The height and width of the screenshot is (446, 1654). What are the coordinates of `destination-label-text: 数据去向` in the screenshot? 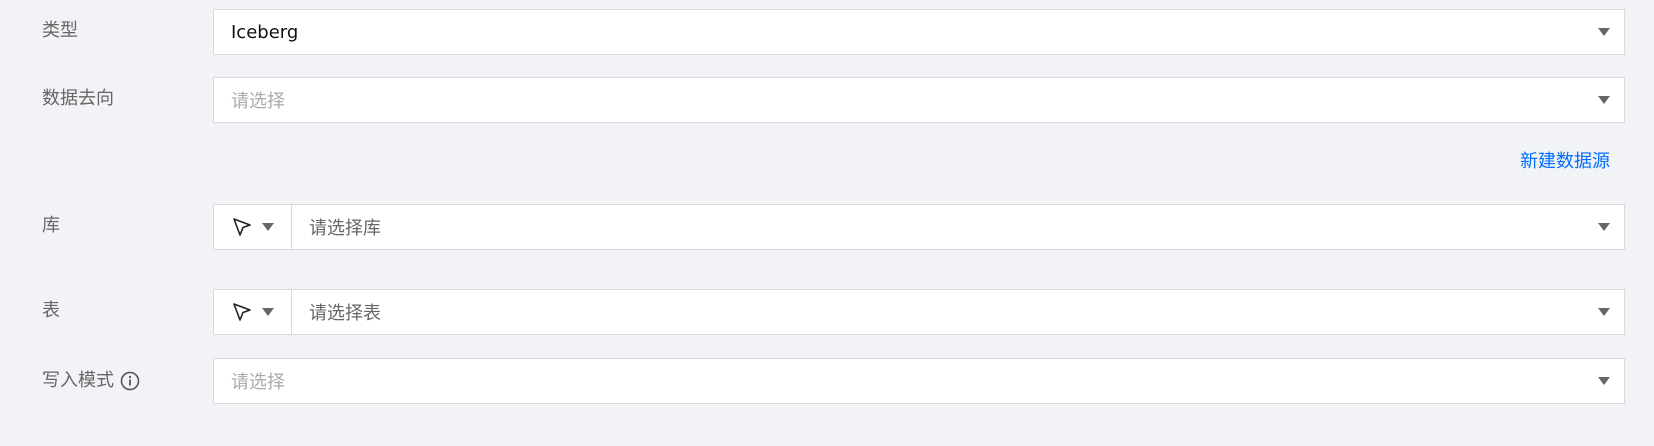 It's located at (78, 98).